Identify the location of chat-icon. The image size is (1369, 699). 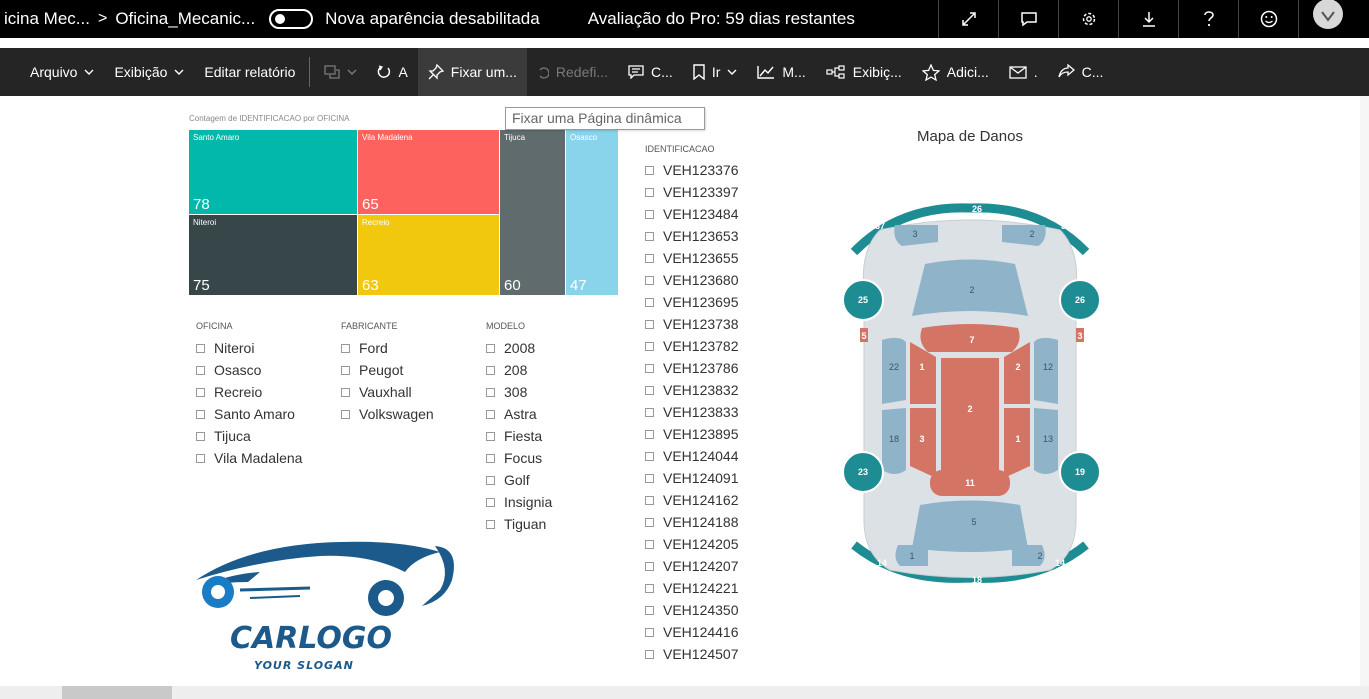
(1028, 19).